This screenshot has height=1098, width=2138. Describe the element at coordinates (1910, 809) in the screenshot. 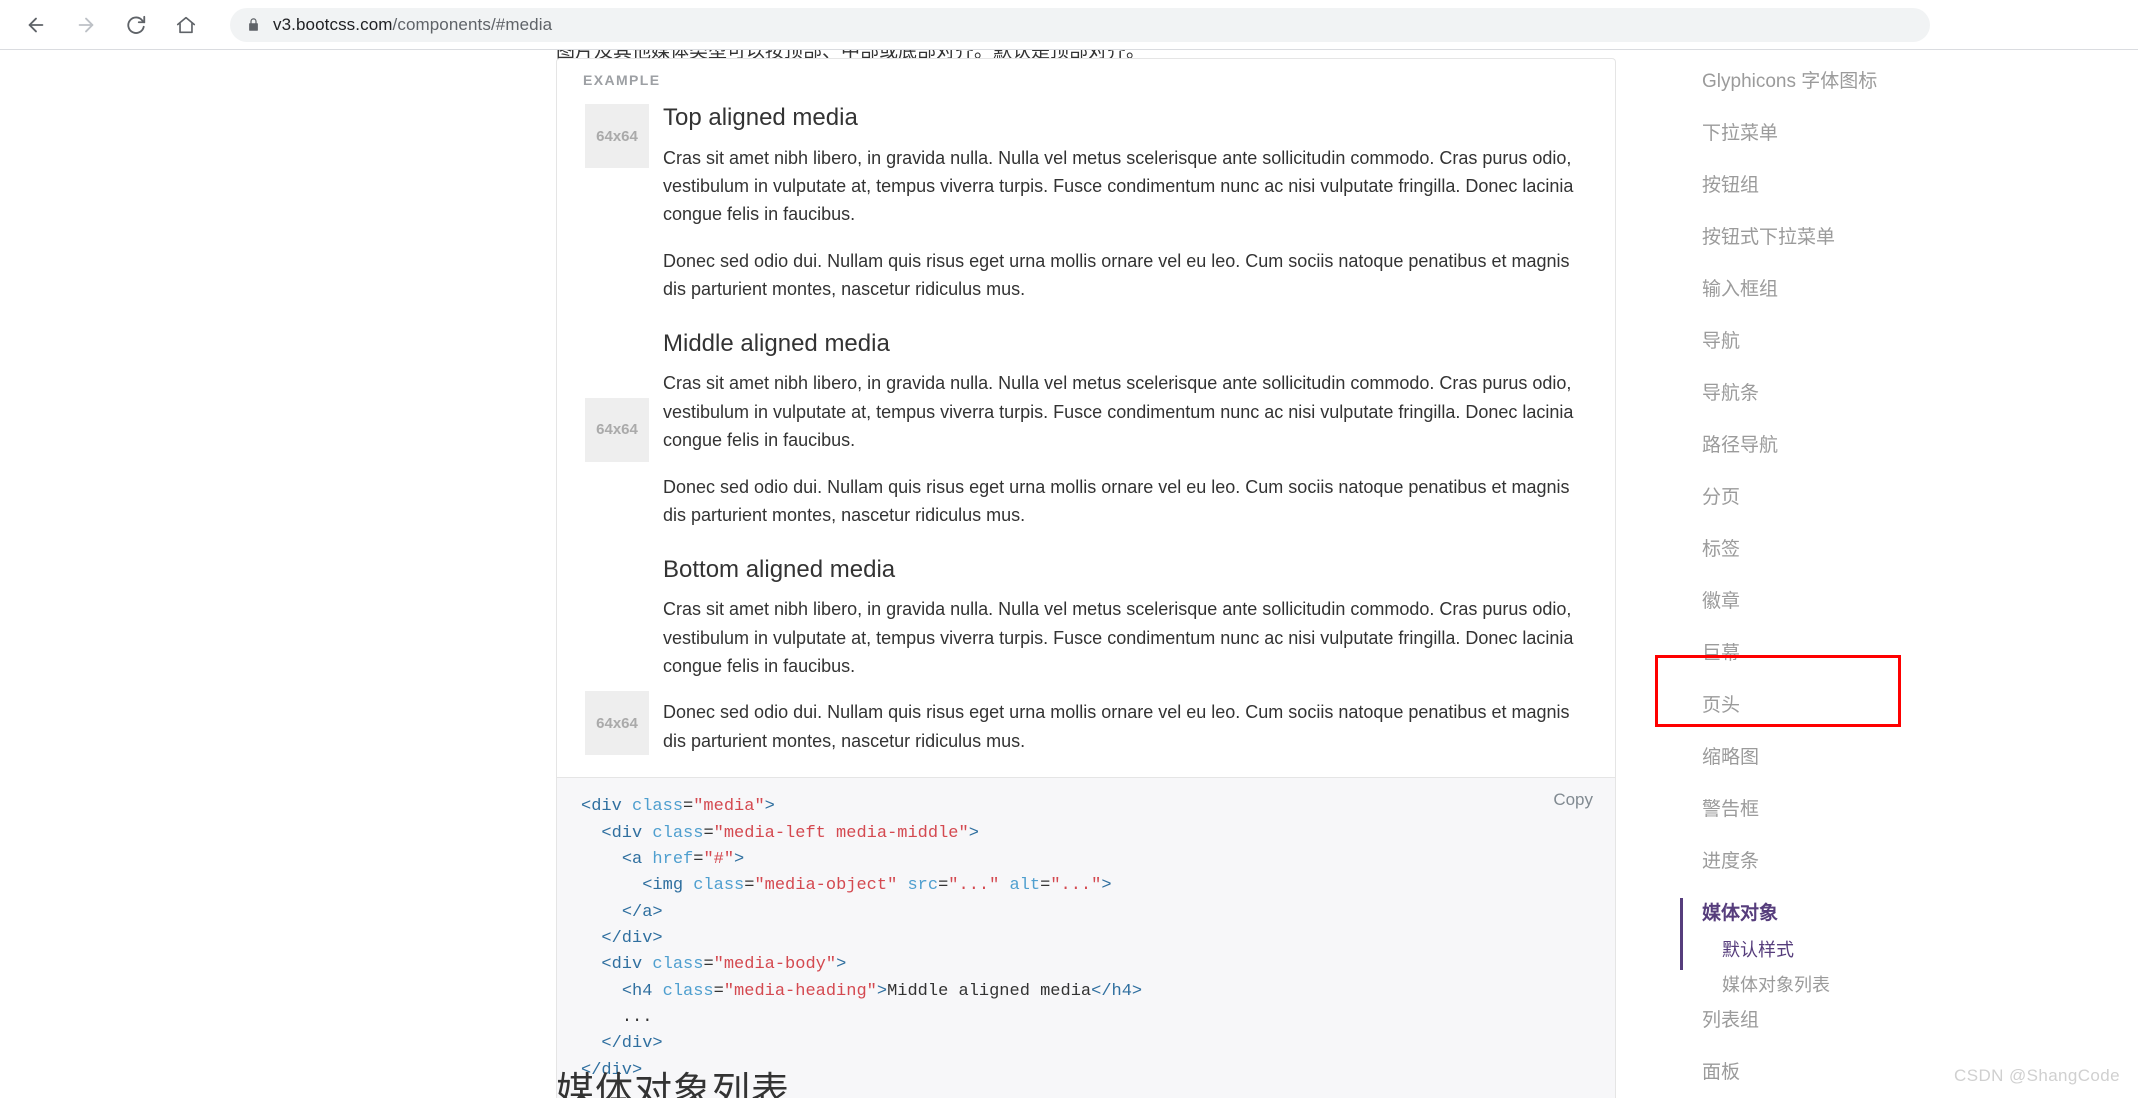

I see `sidebar-item-14: 警告框` at that location.